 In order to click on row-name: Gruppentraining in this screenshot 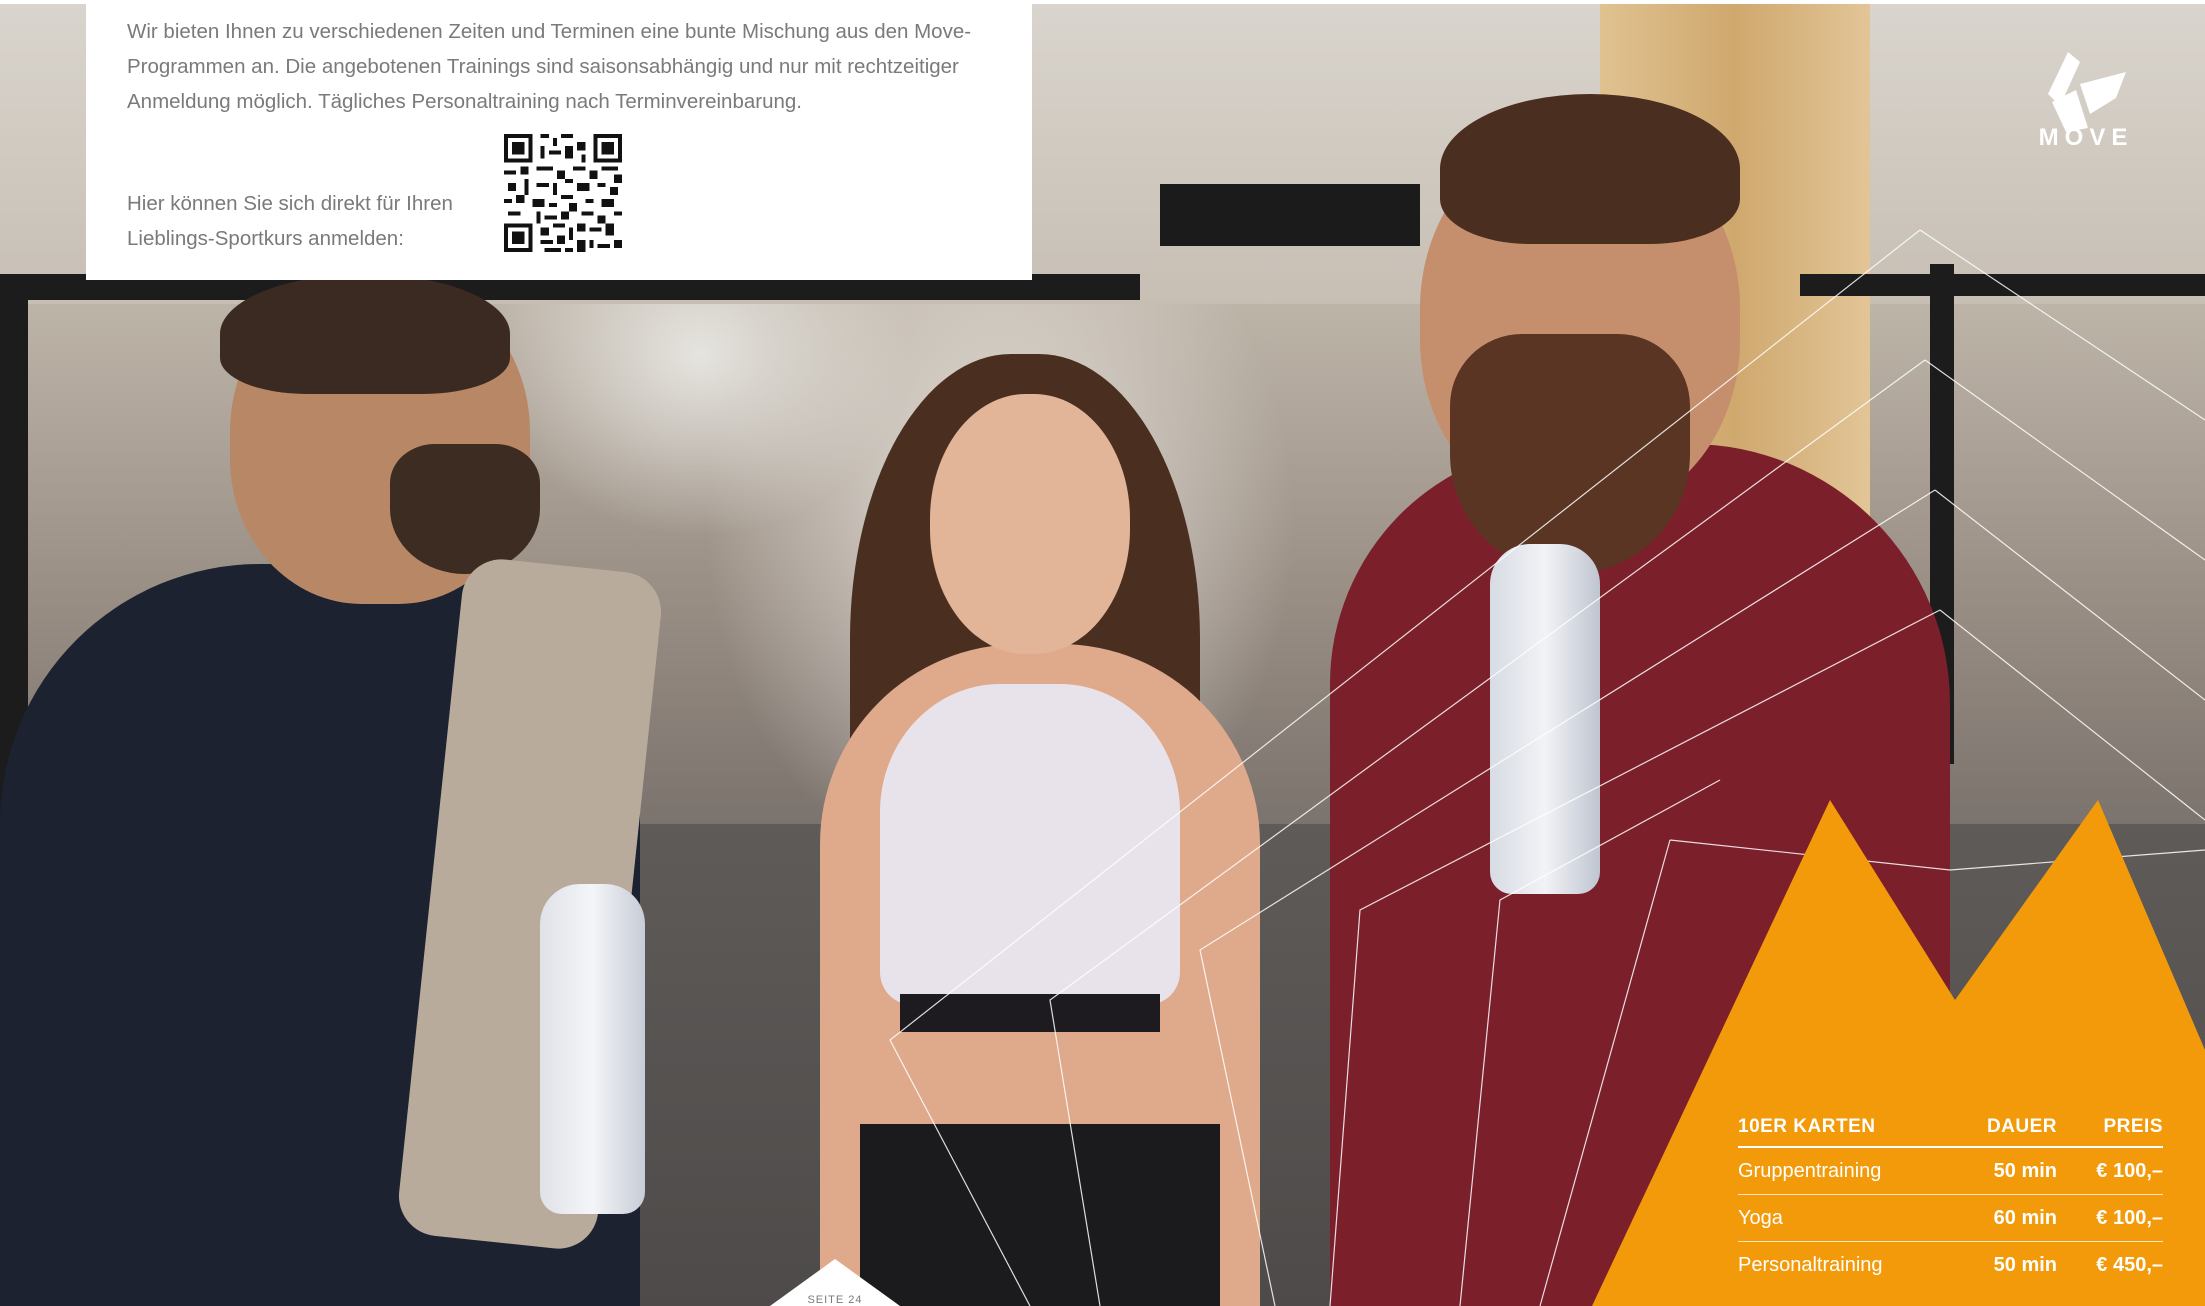, I will do `click(1810, 1170)`.